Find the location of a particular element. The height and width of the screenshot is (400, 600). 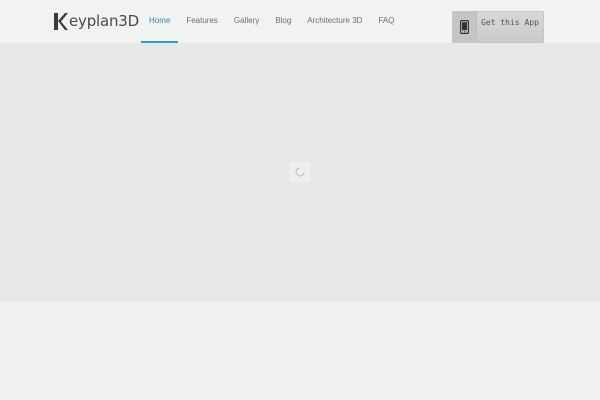

smartphone-icon is located at coordinates (464, 27).